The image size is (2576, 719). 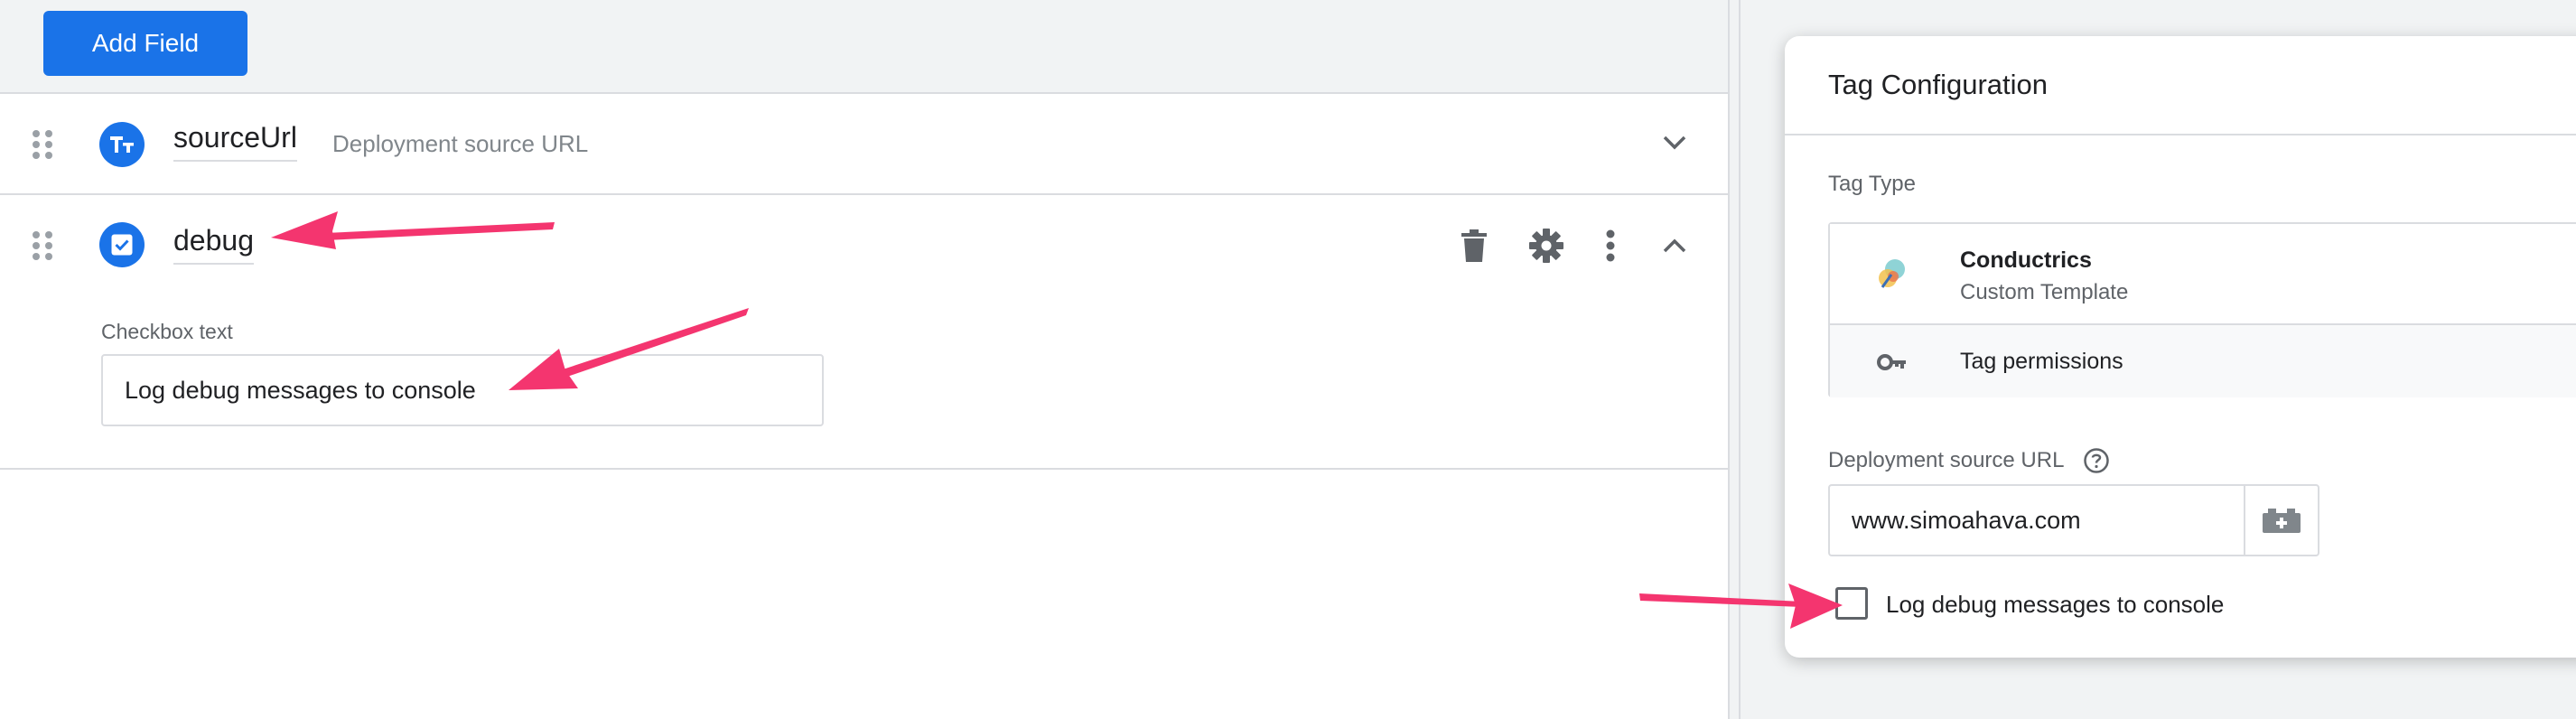 What do you see at coordinates (1946, 460) in the screenshot?
I see `deployment-url-label: Deployment source URL` at bounding box center [1946, 460].